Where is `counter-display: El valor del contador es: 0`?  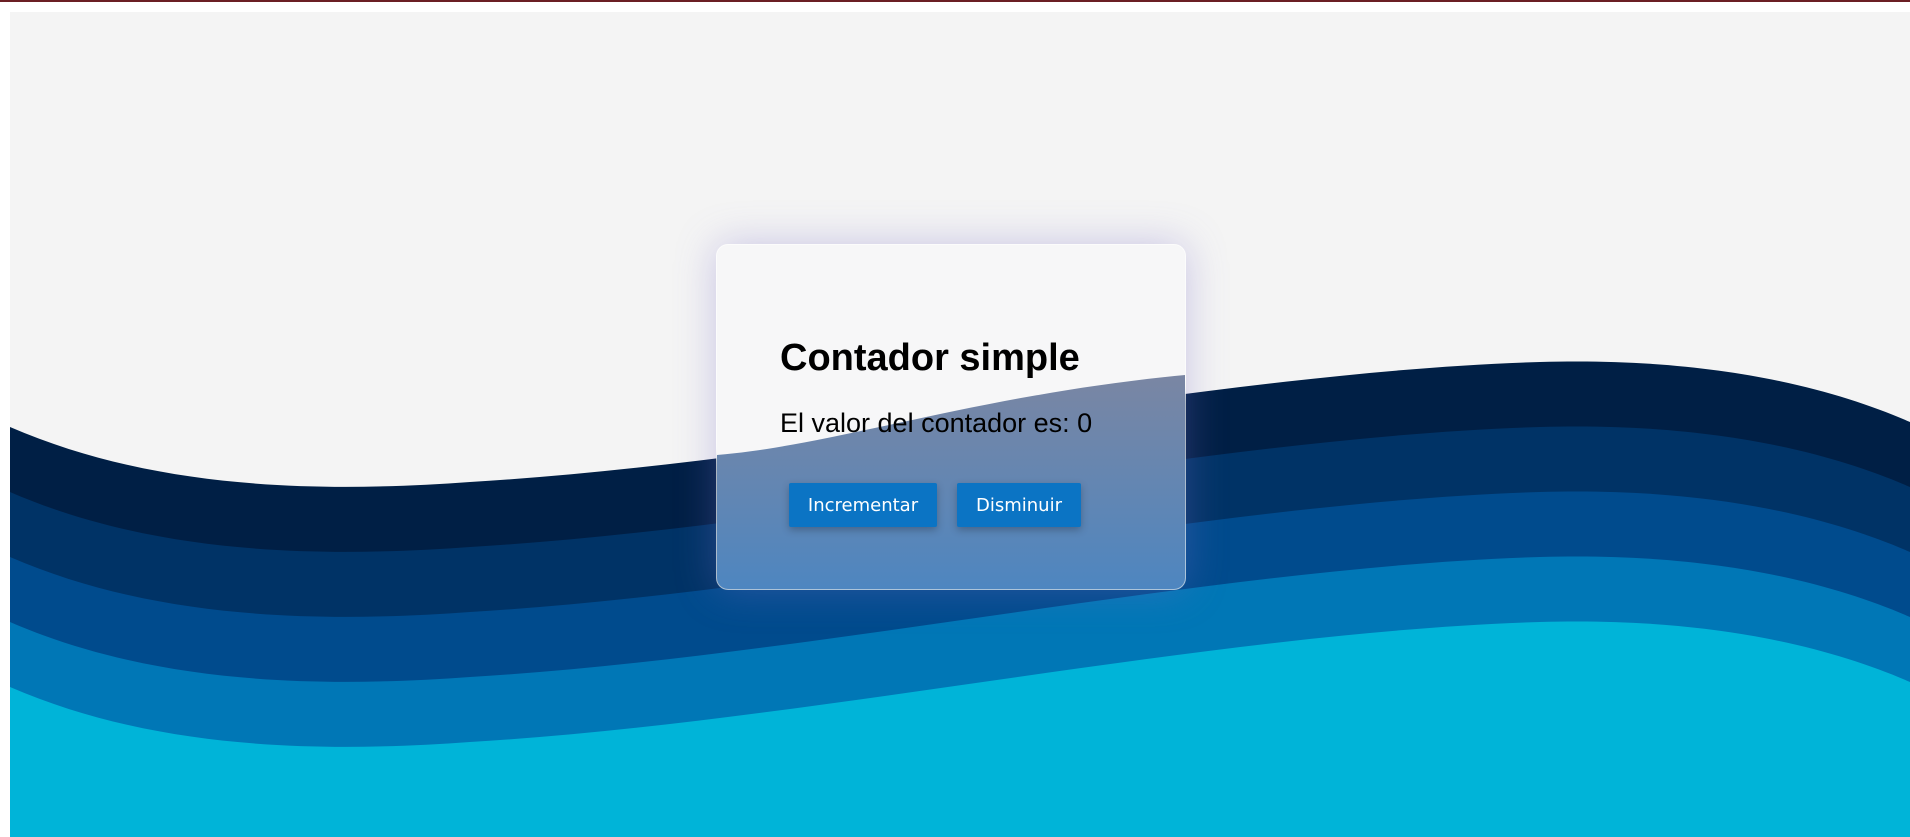 counter-display: El valor del contador es: 0 is located at coordinates (936, 423).